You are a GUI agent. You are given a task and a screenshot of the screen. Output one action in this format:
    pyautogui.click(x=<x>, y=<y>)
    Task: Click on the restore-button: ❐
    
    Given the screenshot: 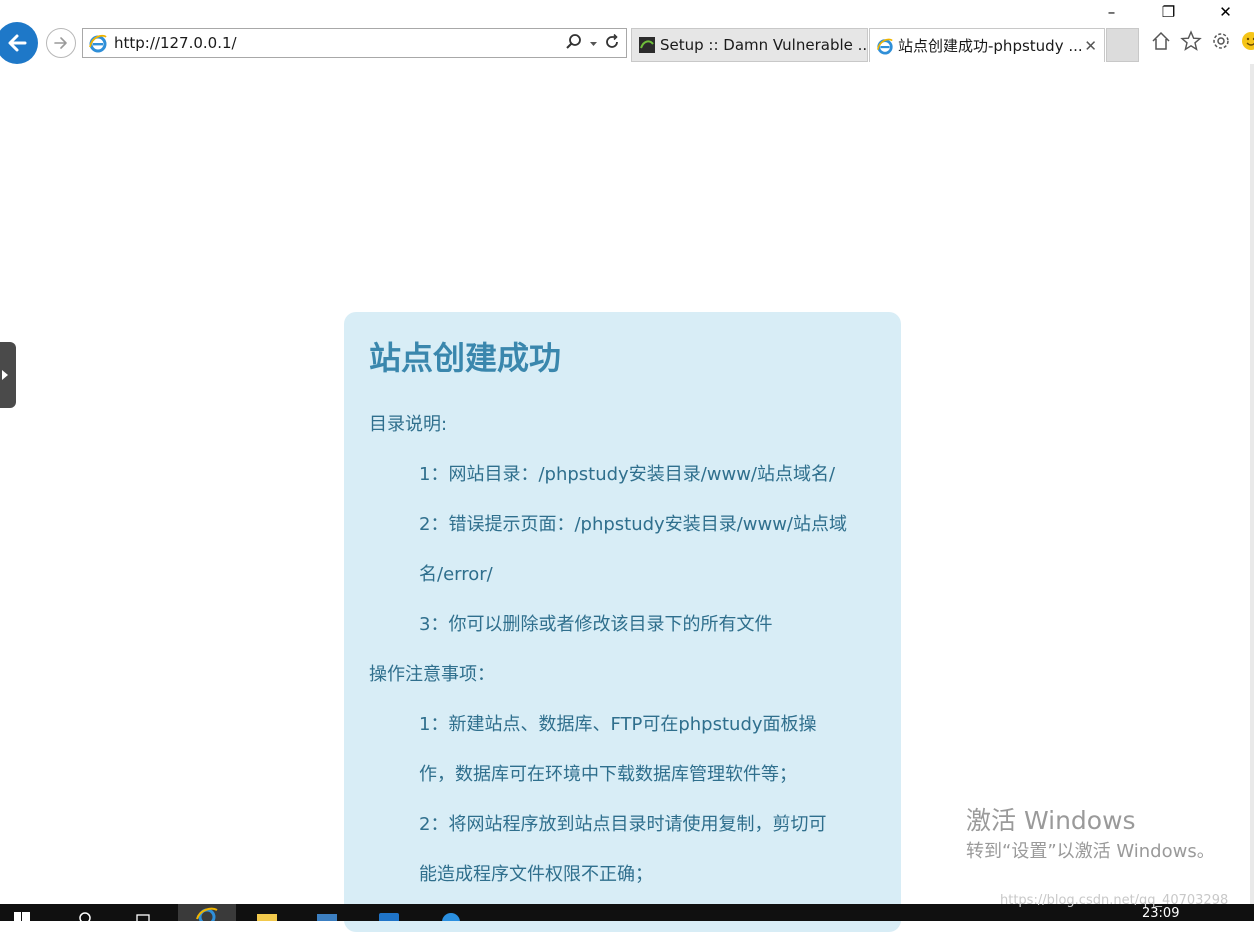 What is the action you would take?
    pyautogui.click(x=1168, y=12)
    